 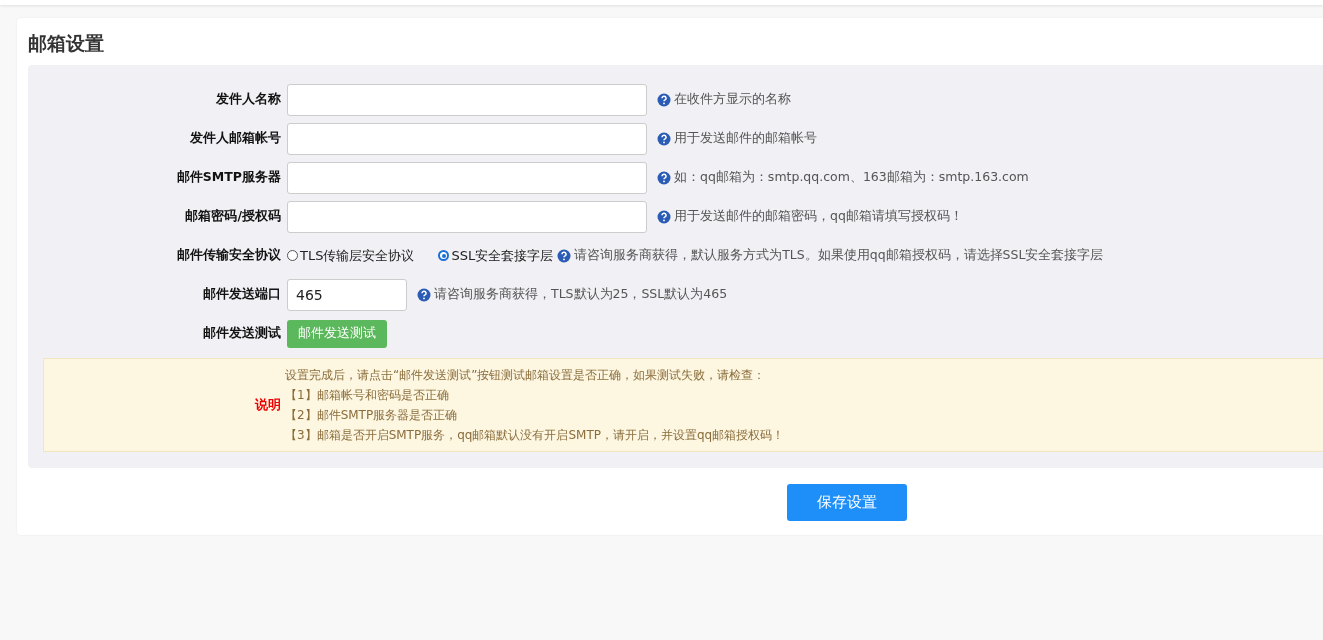 What do you see at coordinates (745, 138) in the screenshot?
I see `hint-text: 用于发送邮件的邮箱帐号` at bounding box center [745, 138].